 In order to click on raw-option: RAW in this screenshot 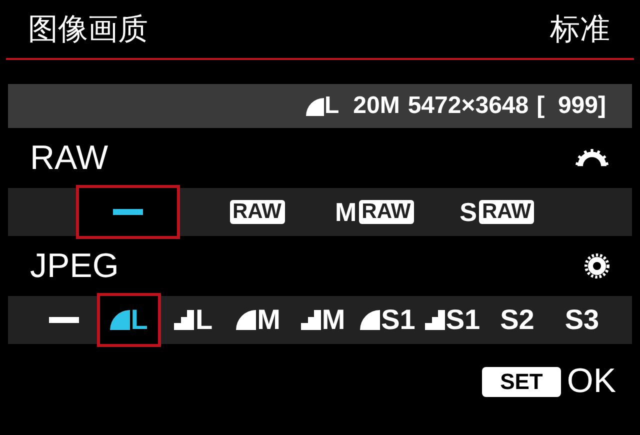, I will do `click(256, 212)`.